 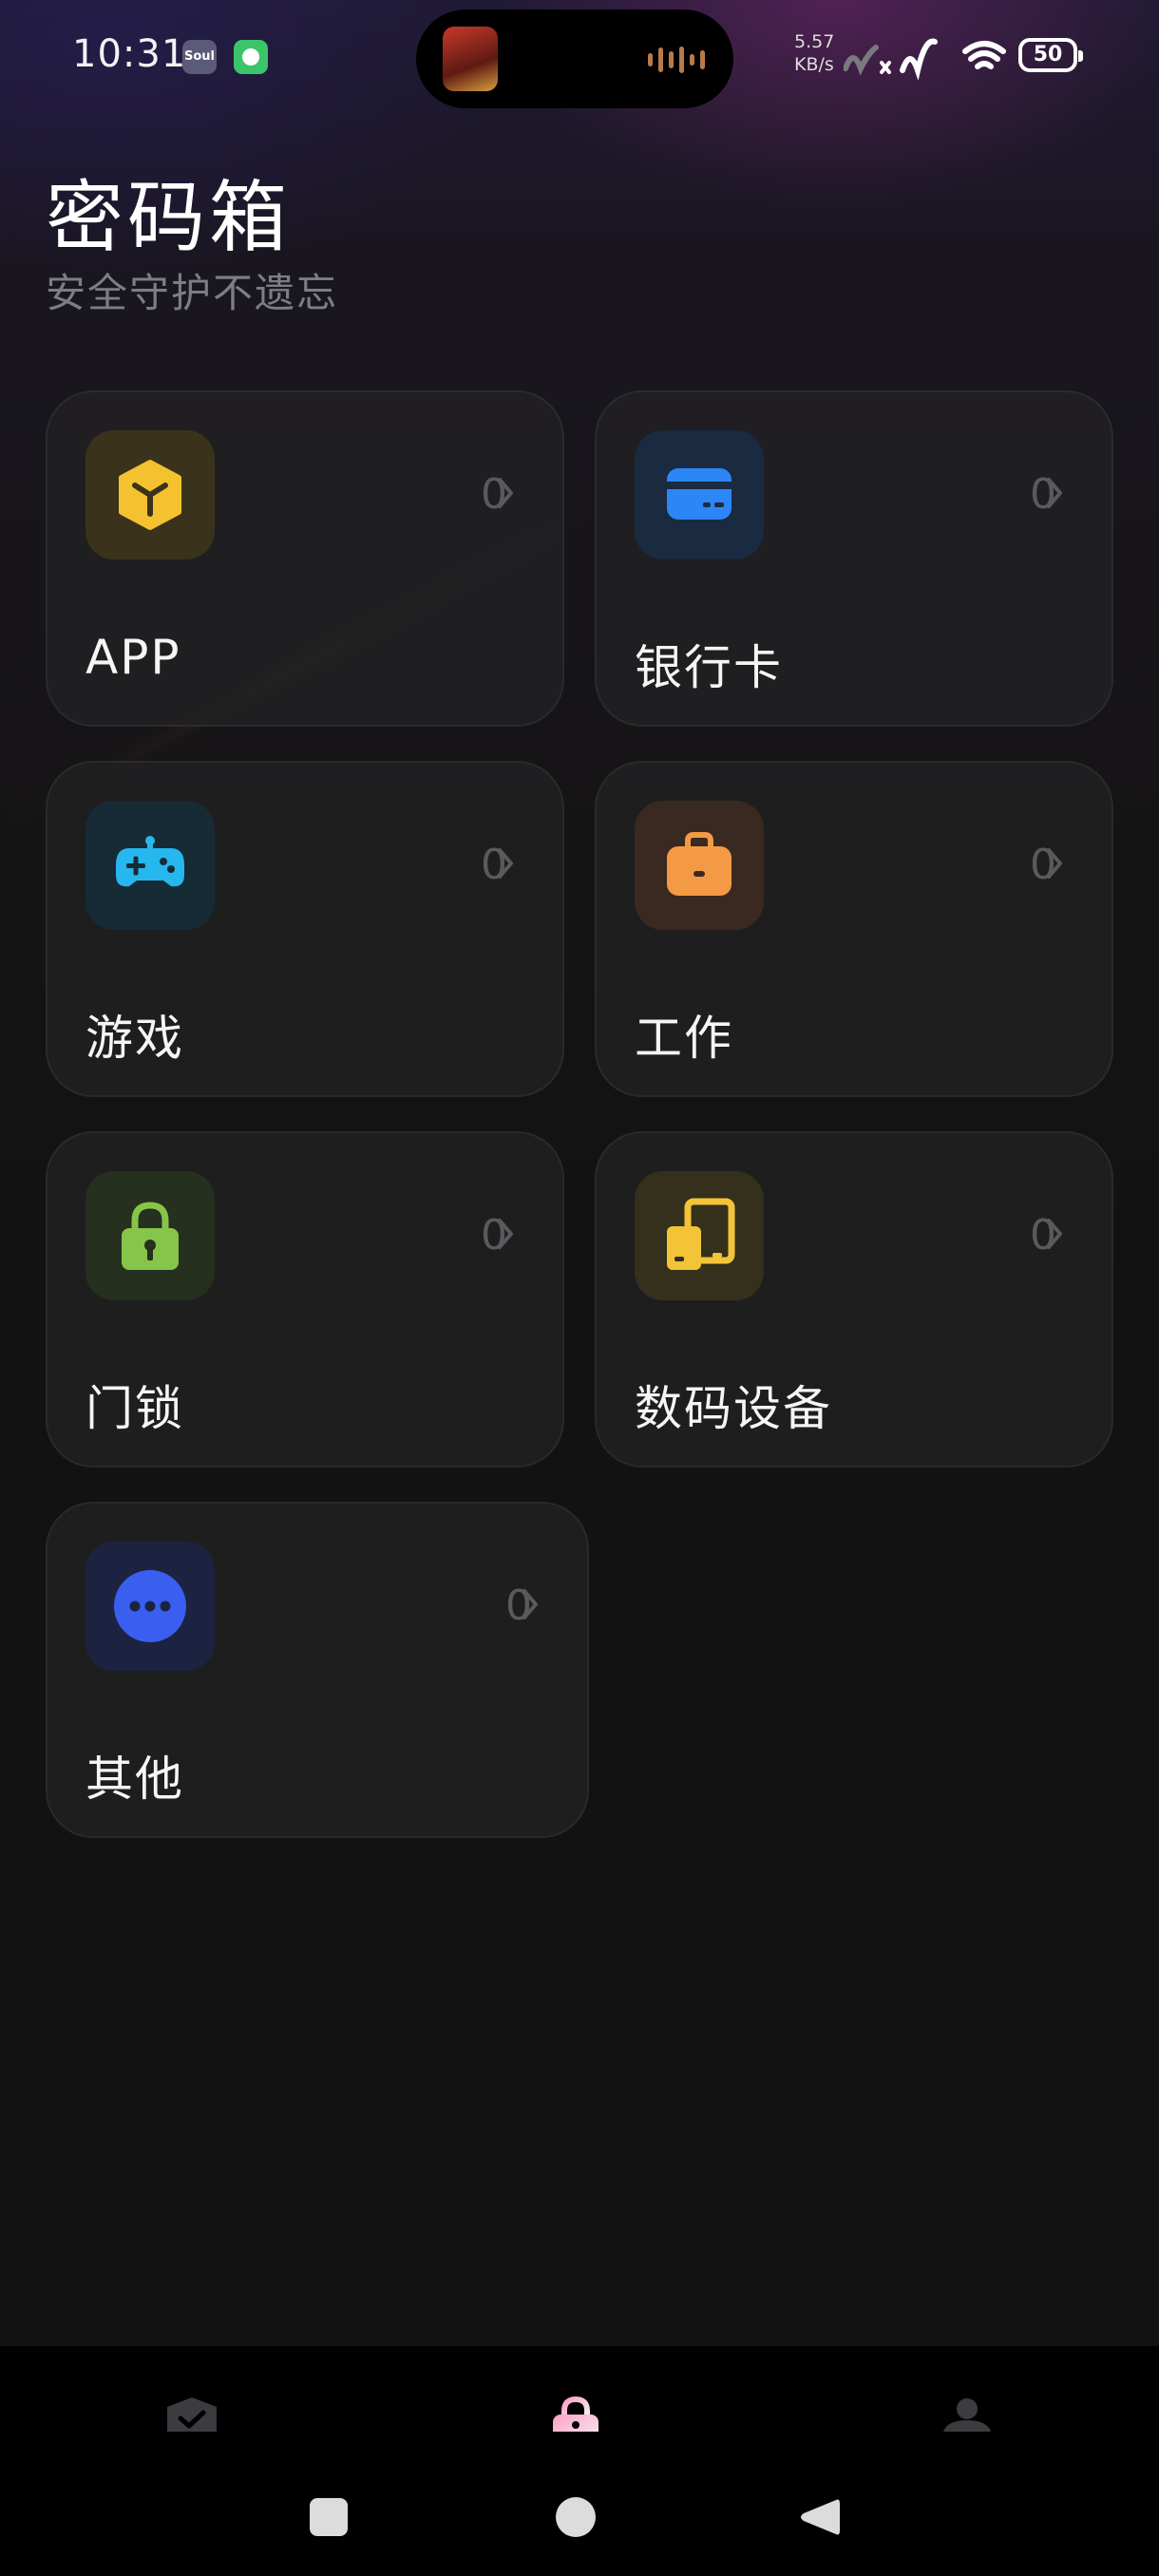 What do you see at coordinates (574, 58) in the screenshot?
I see `dynamic-island` at bounding box center [574, 58].